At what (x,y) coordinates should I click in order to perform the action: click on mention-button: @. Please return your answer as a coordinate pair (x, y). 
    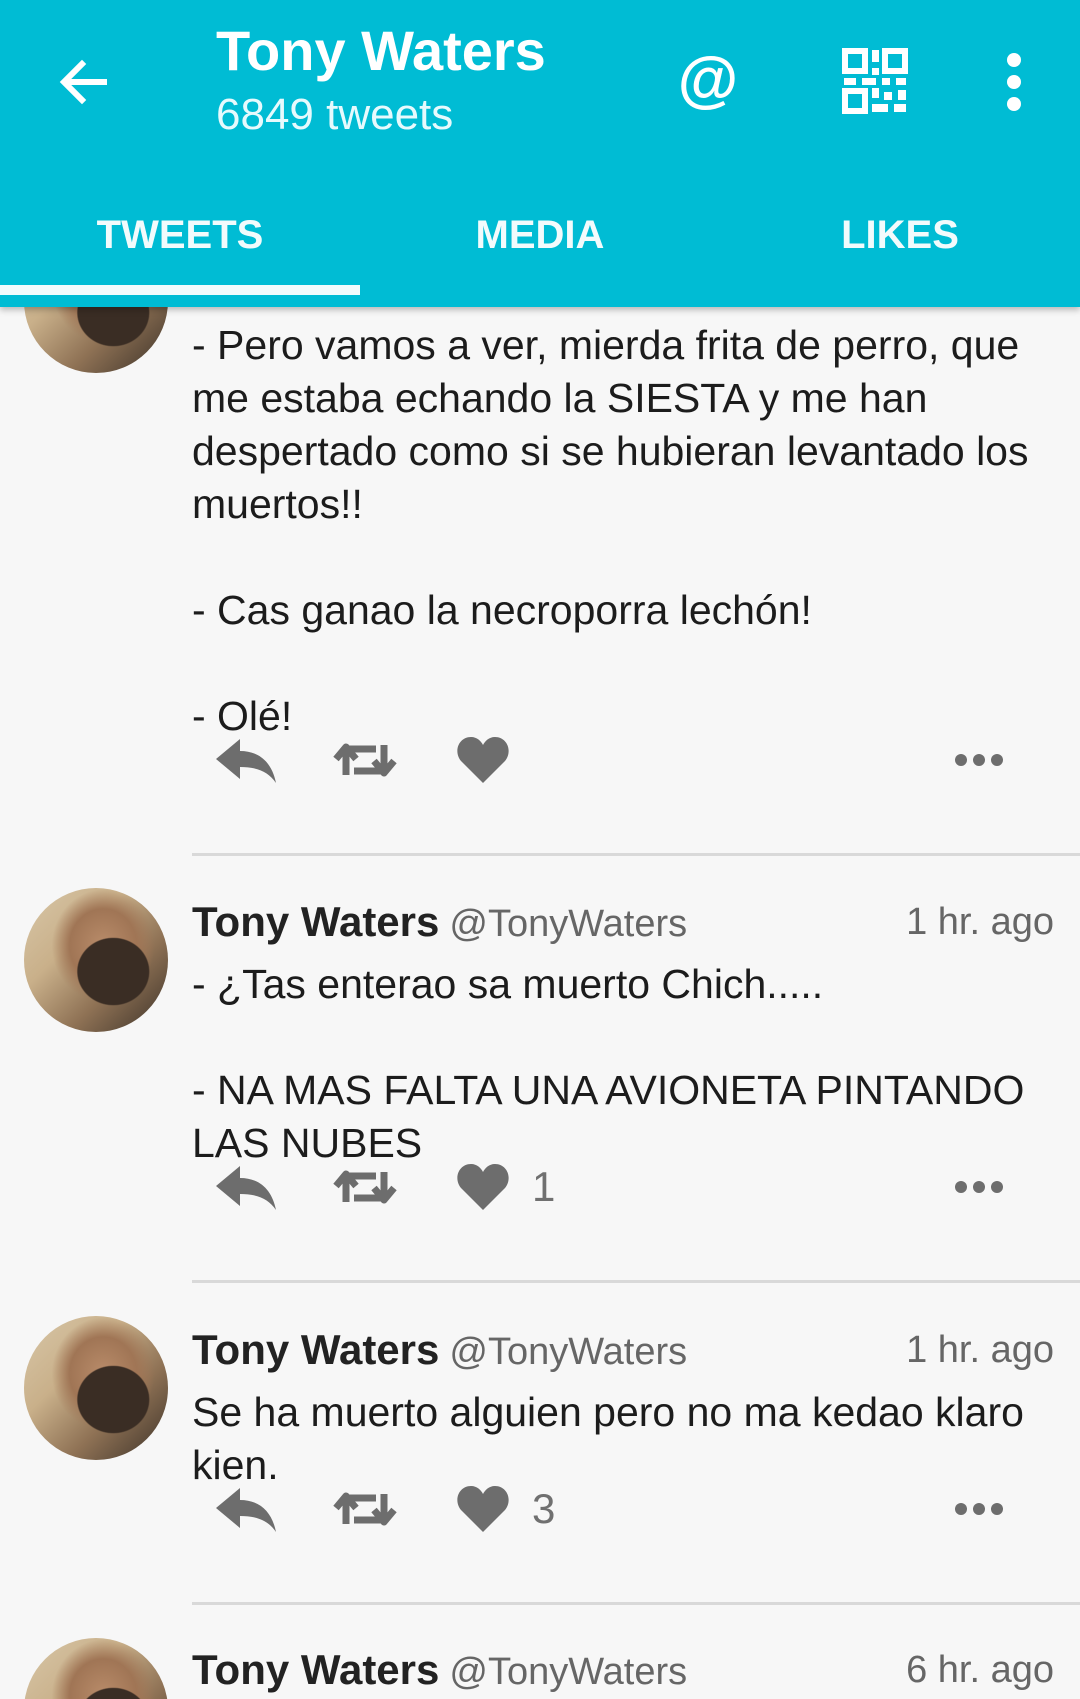
    Looking at the image, I should click on (708, 80).